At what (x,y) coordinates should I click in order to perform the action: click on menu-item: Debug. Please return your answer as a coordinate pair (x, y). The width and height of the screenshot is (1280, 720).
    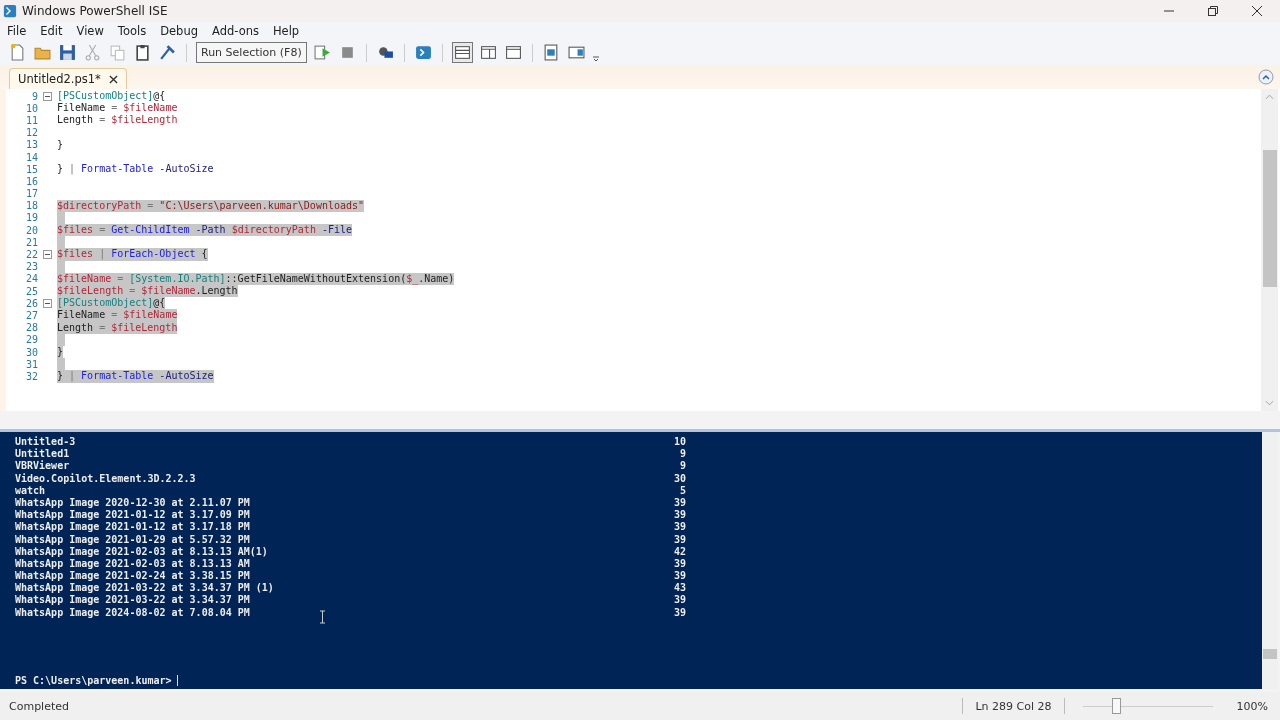
    Looking at the image, I should click on (179, 31).